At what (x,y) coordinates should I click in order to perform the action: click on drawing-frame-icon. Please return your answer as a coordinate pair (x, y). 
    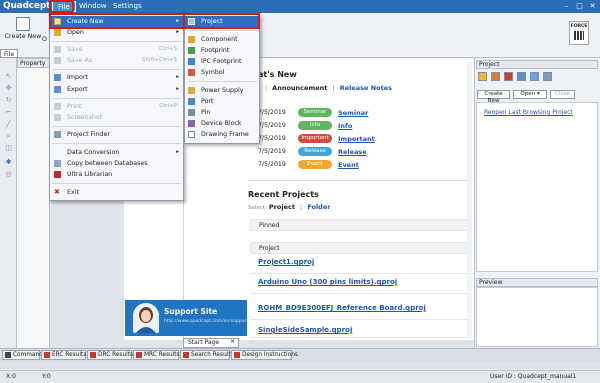
    Looking at the image, I should click on (191, 134).